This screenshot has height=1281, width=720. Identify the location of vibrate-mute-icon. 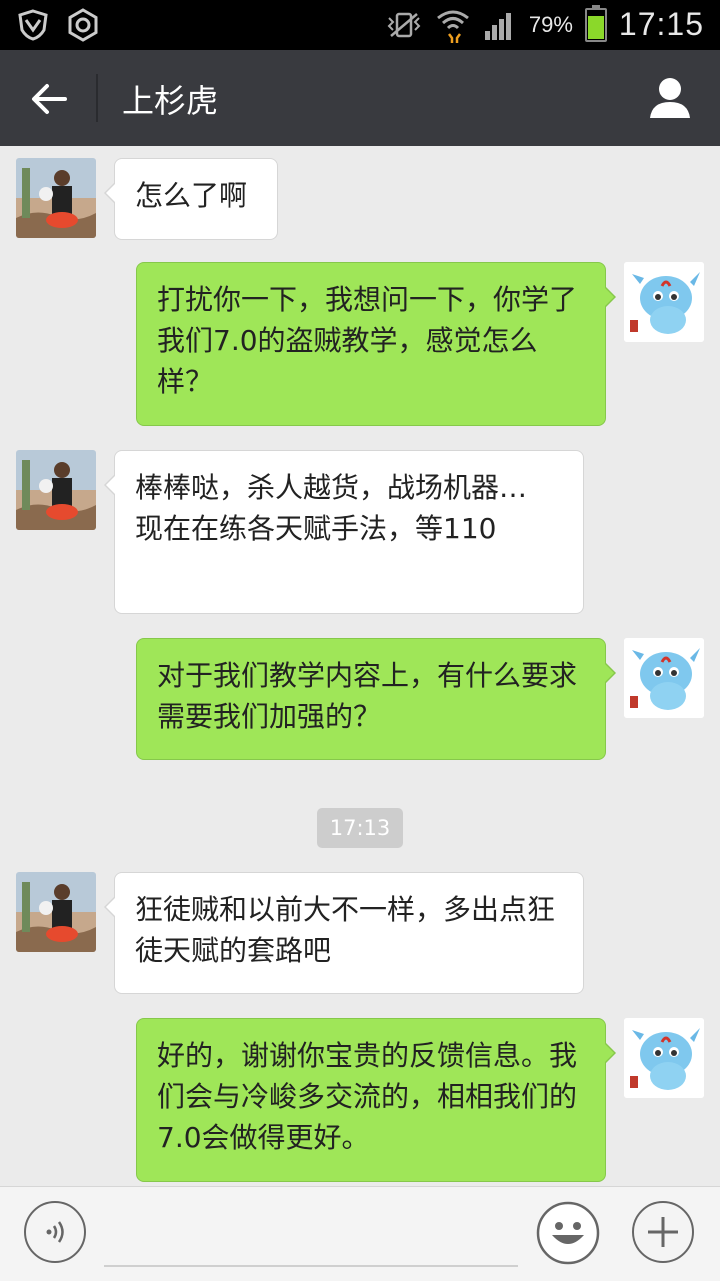
(404, 24).